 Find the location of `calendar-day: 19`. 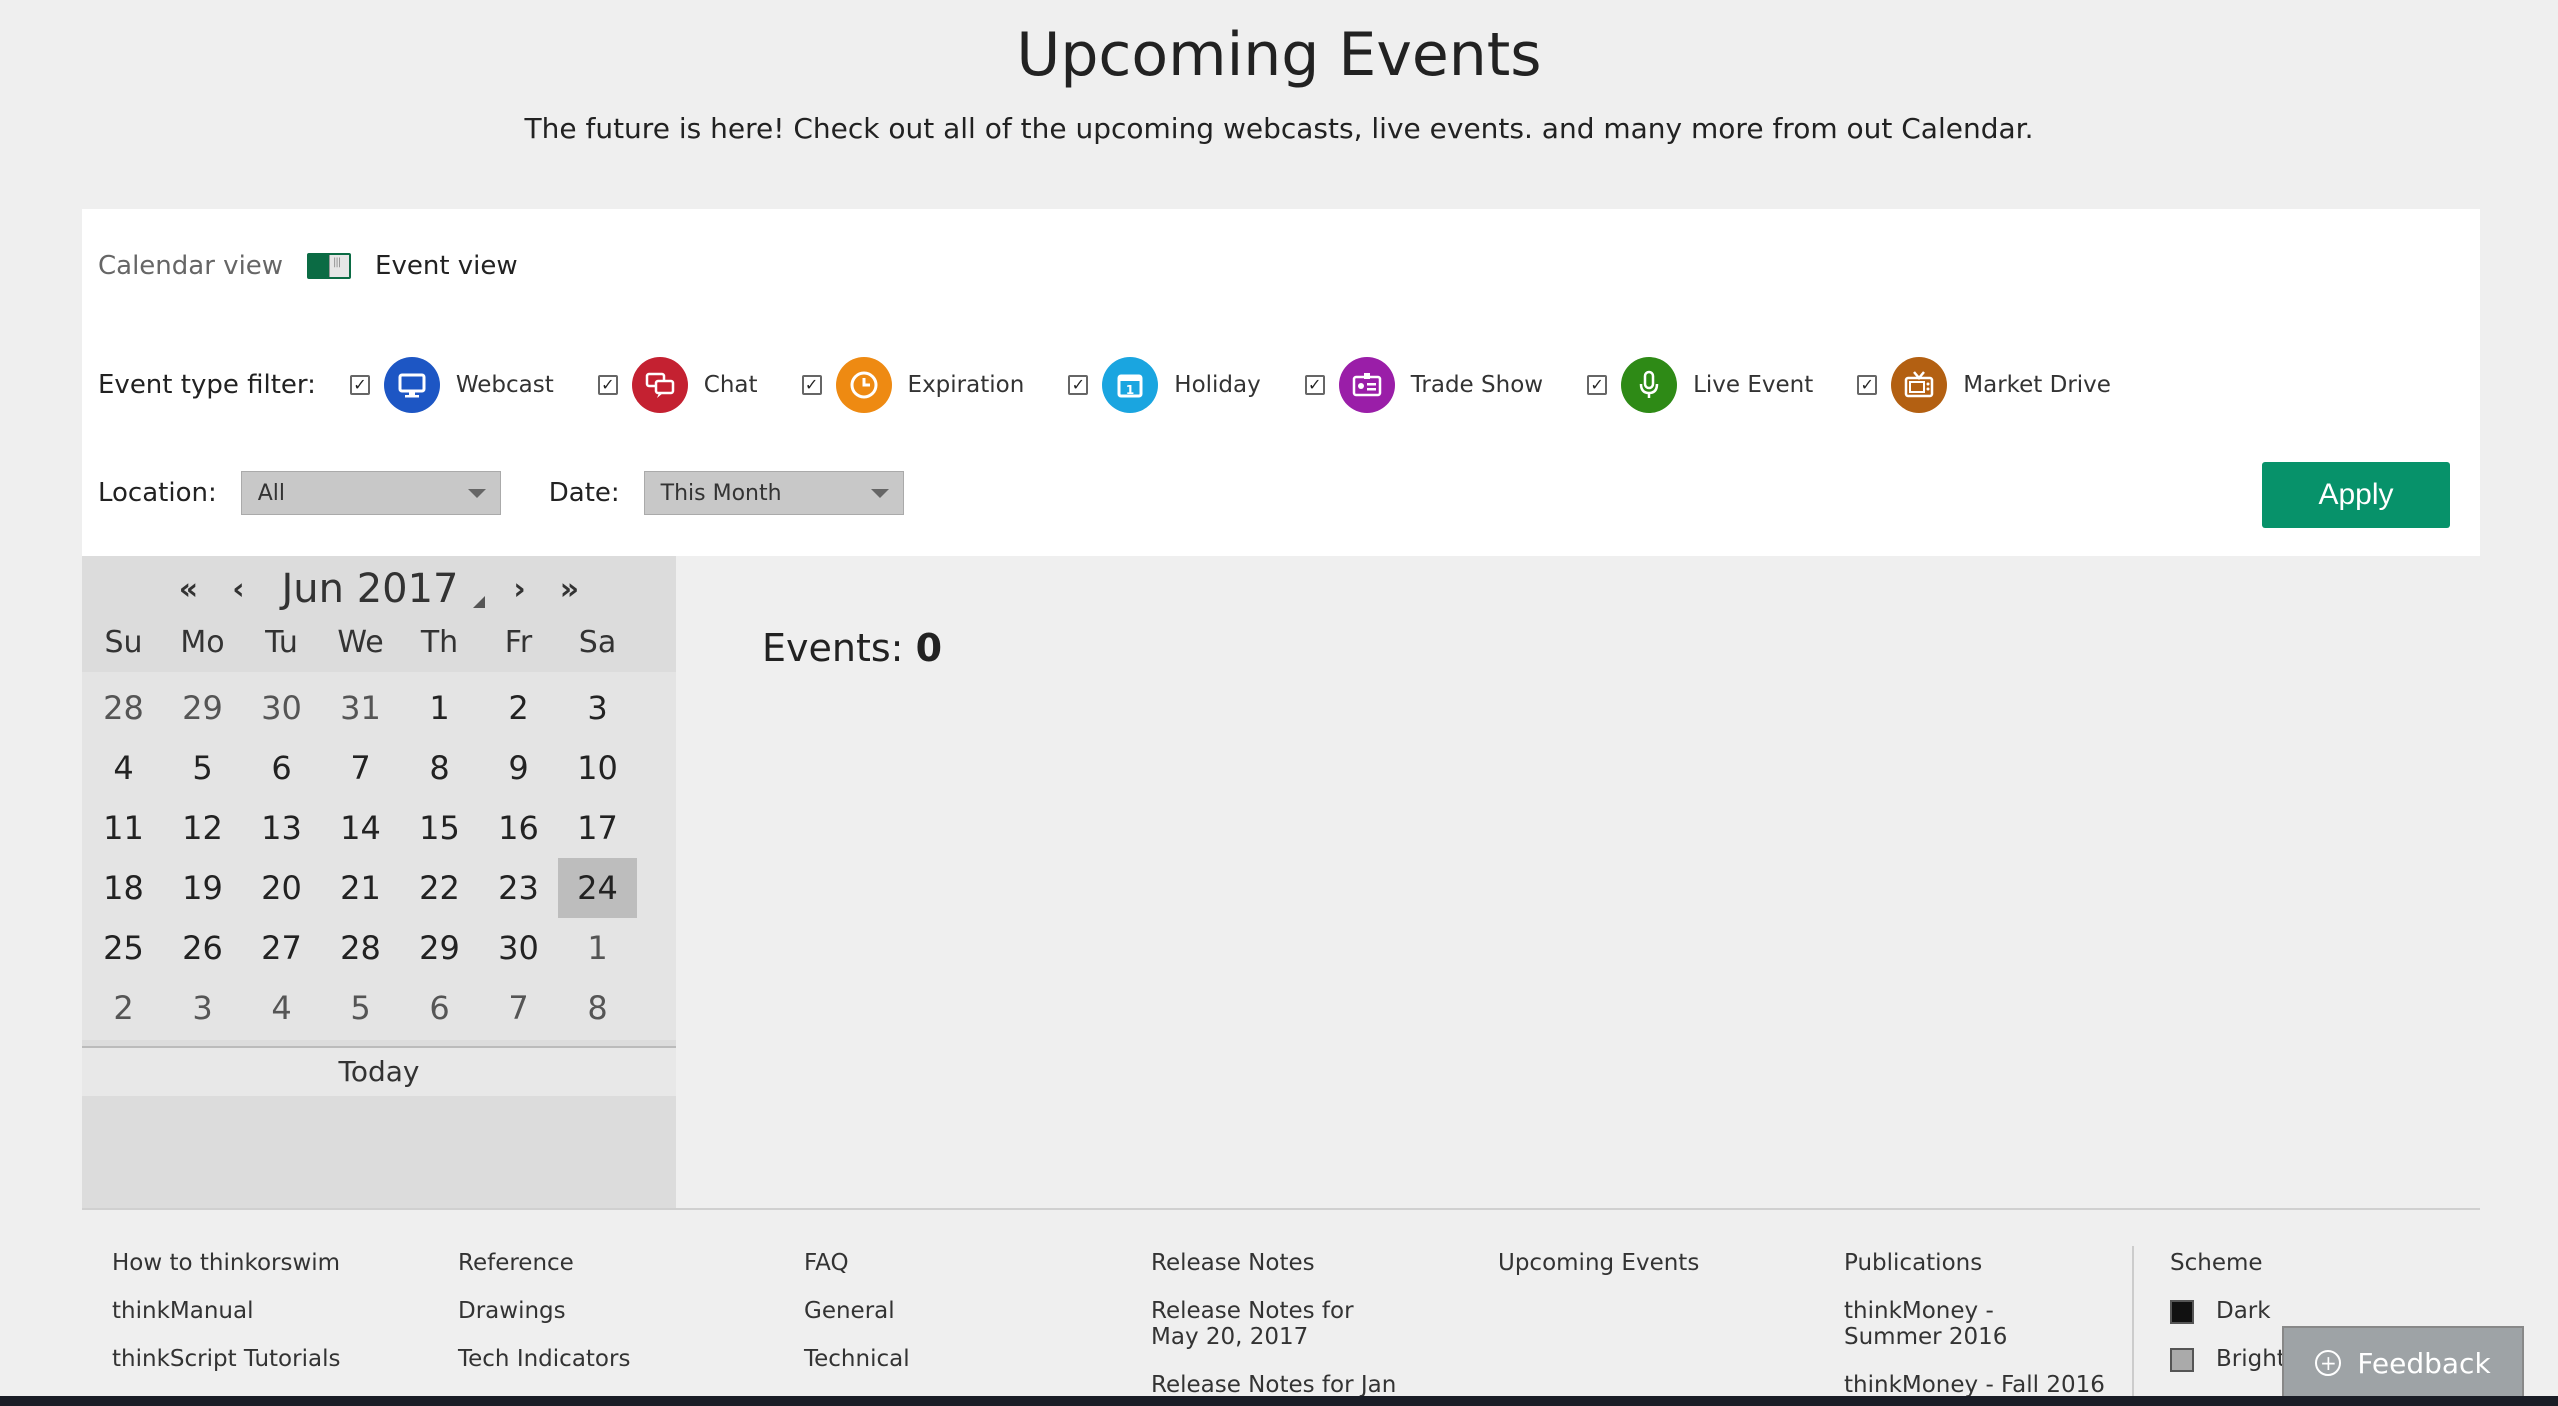

calendar-day: 19 is located at coordinates (202, 888).